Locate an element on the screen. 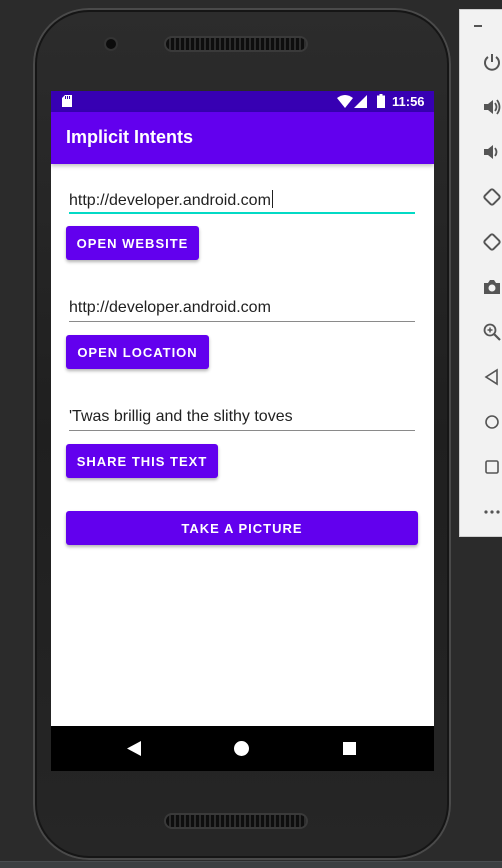 The image size is (502, 868). overview-icon is located at coordinates (492, 467).